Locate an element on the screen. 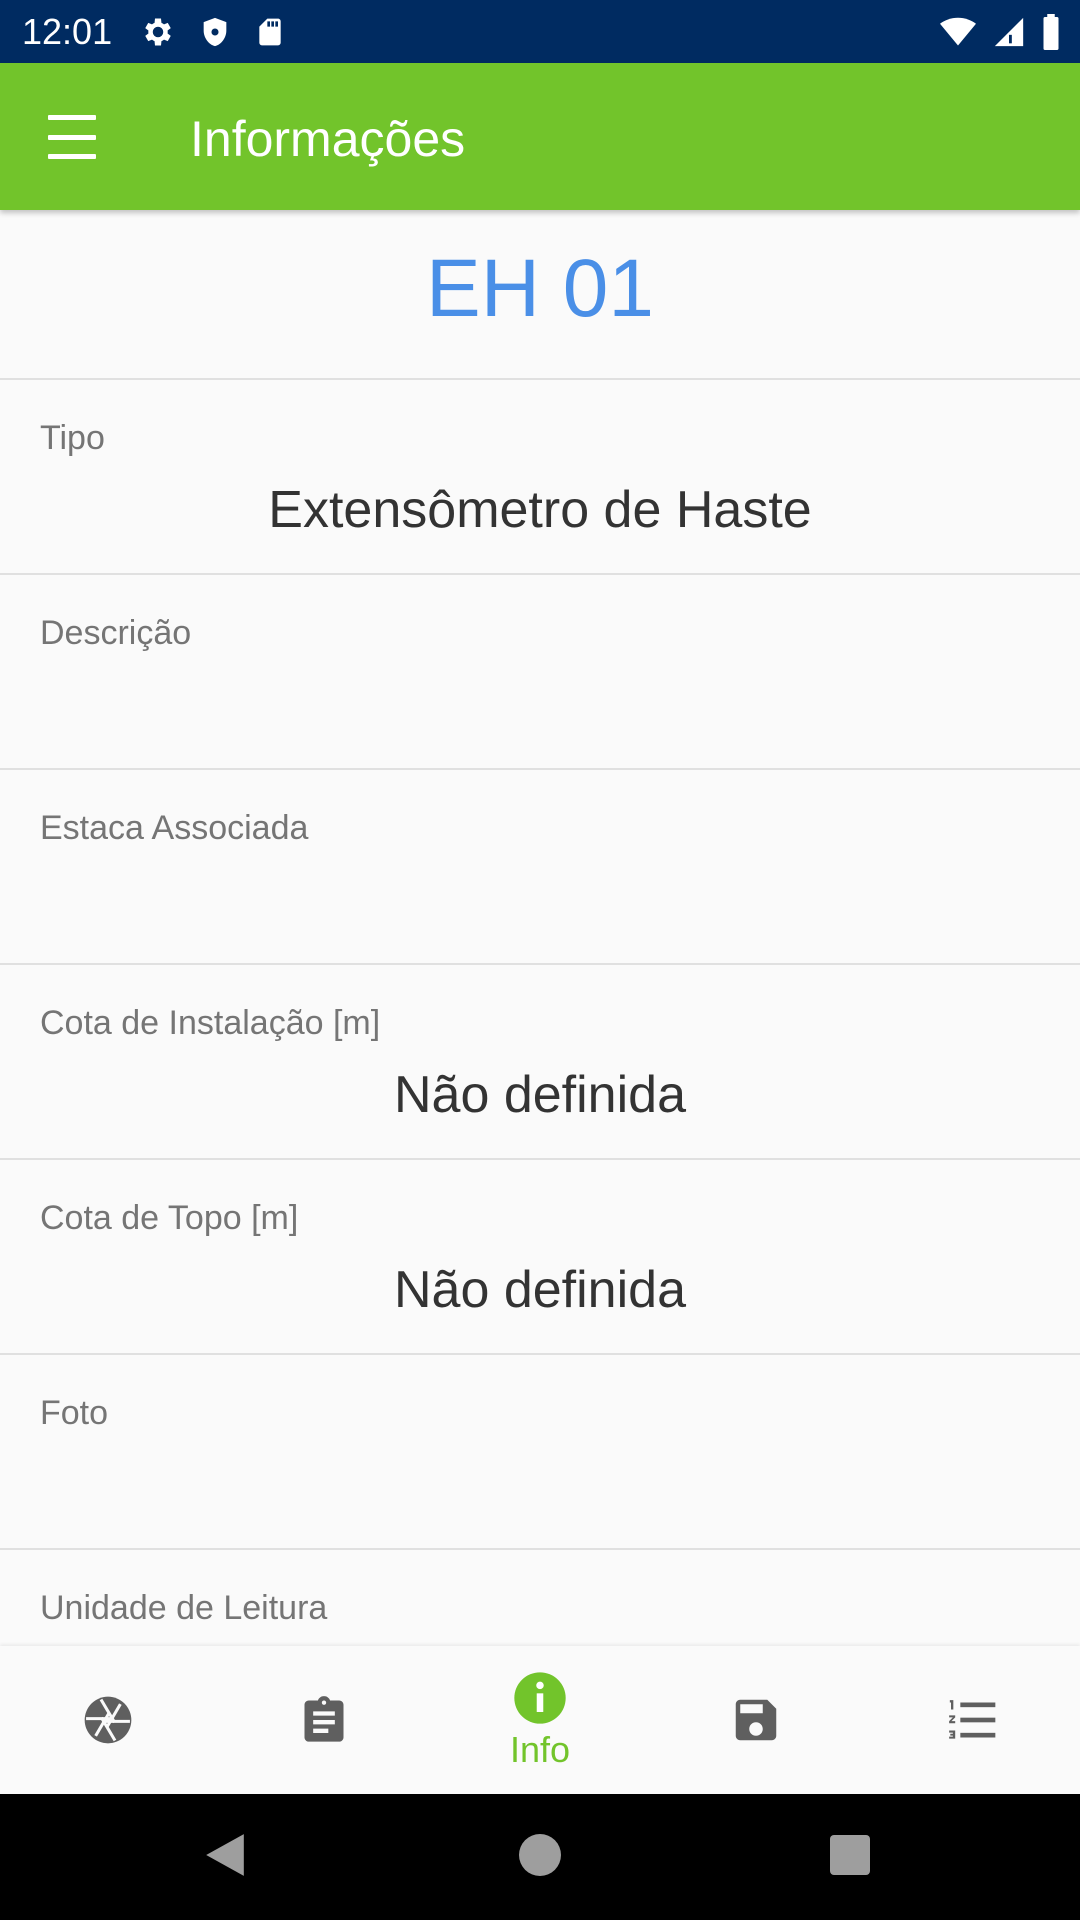 The image size is (1080, 1920). field-row-foto: Foto is located at coordinates (540, 1452).